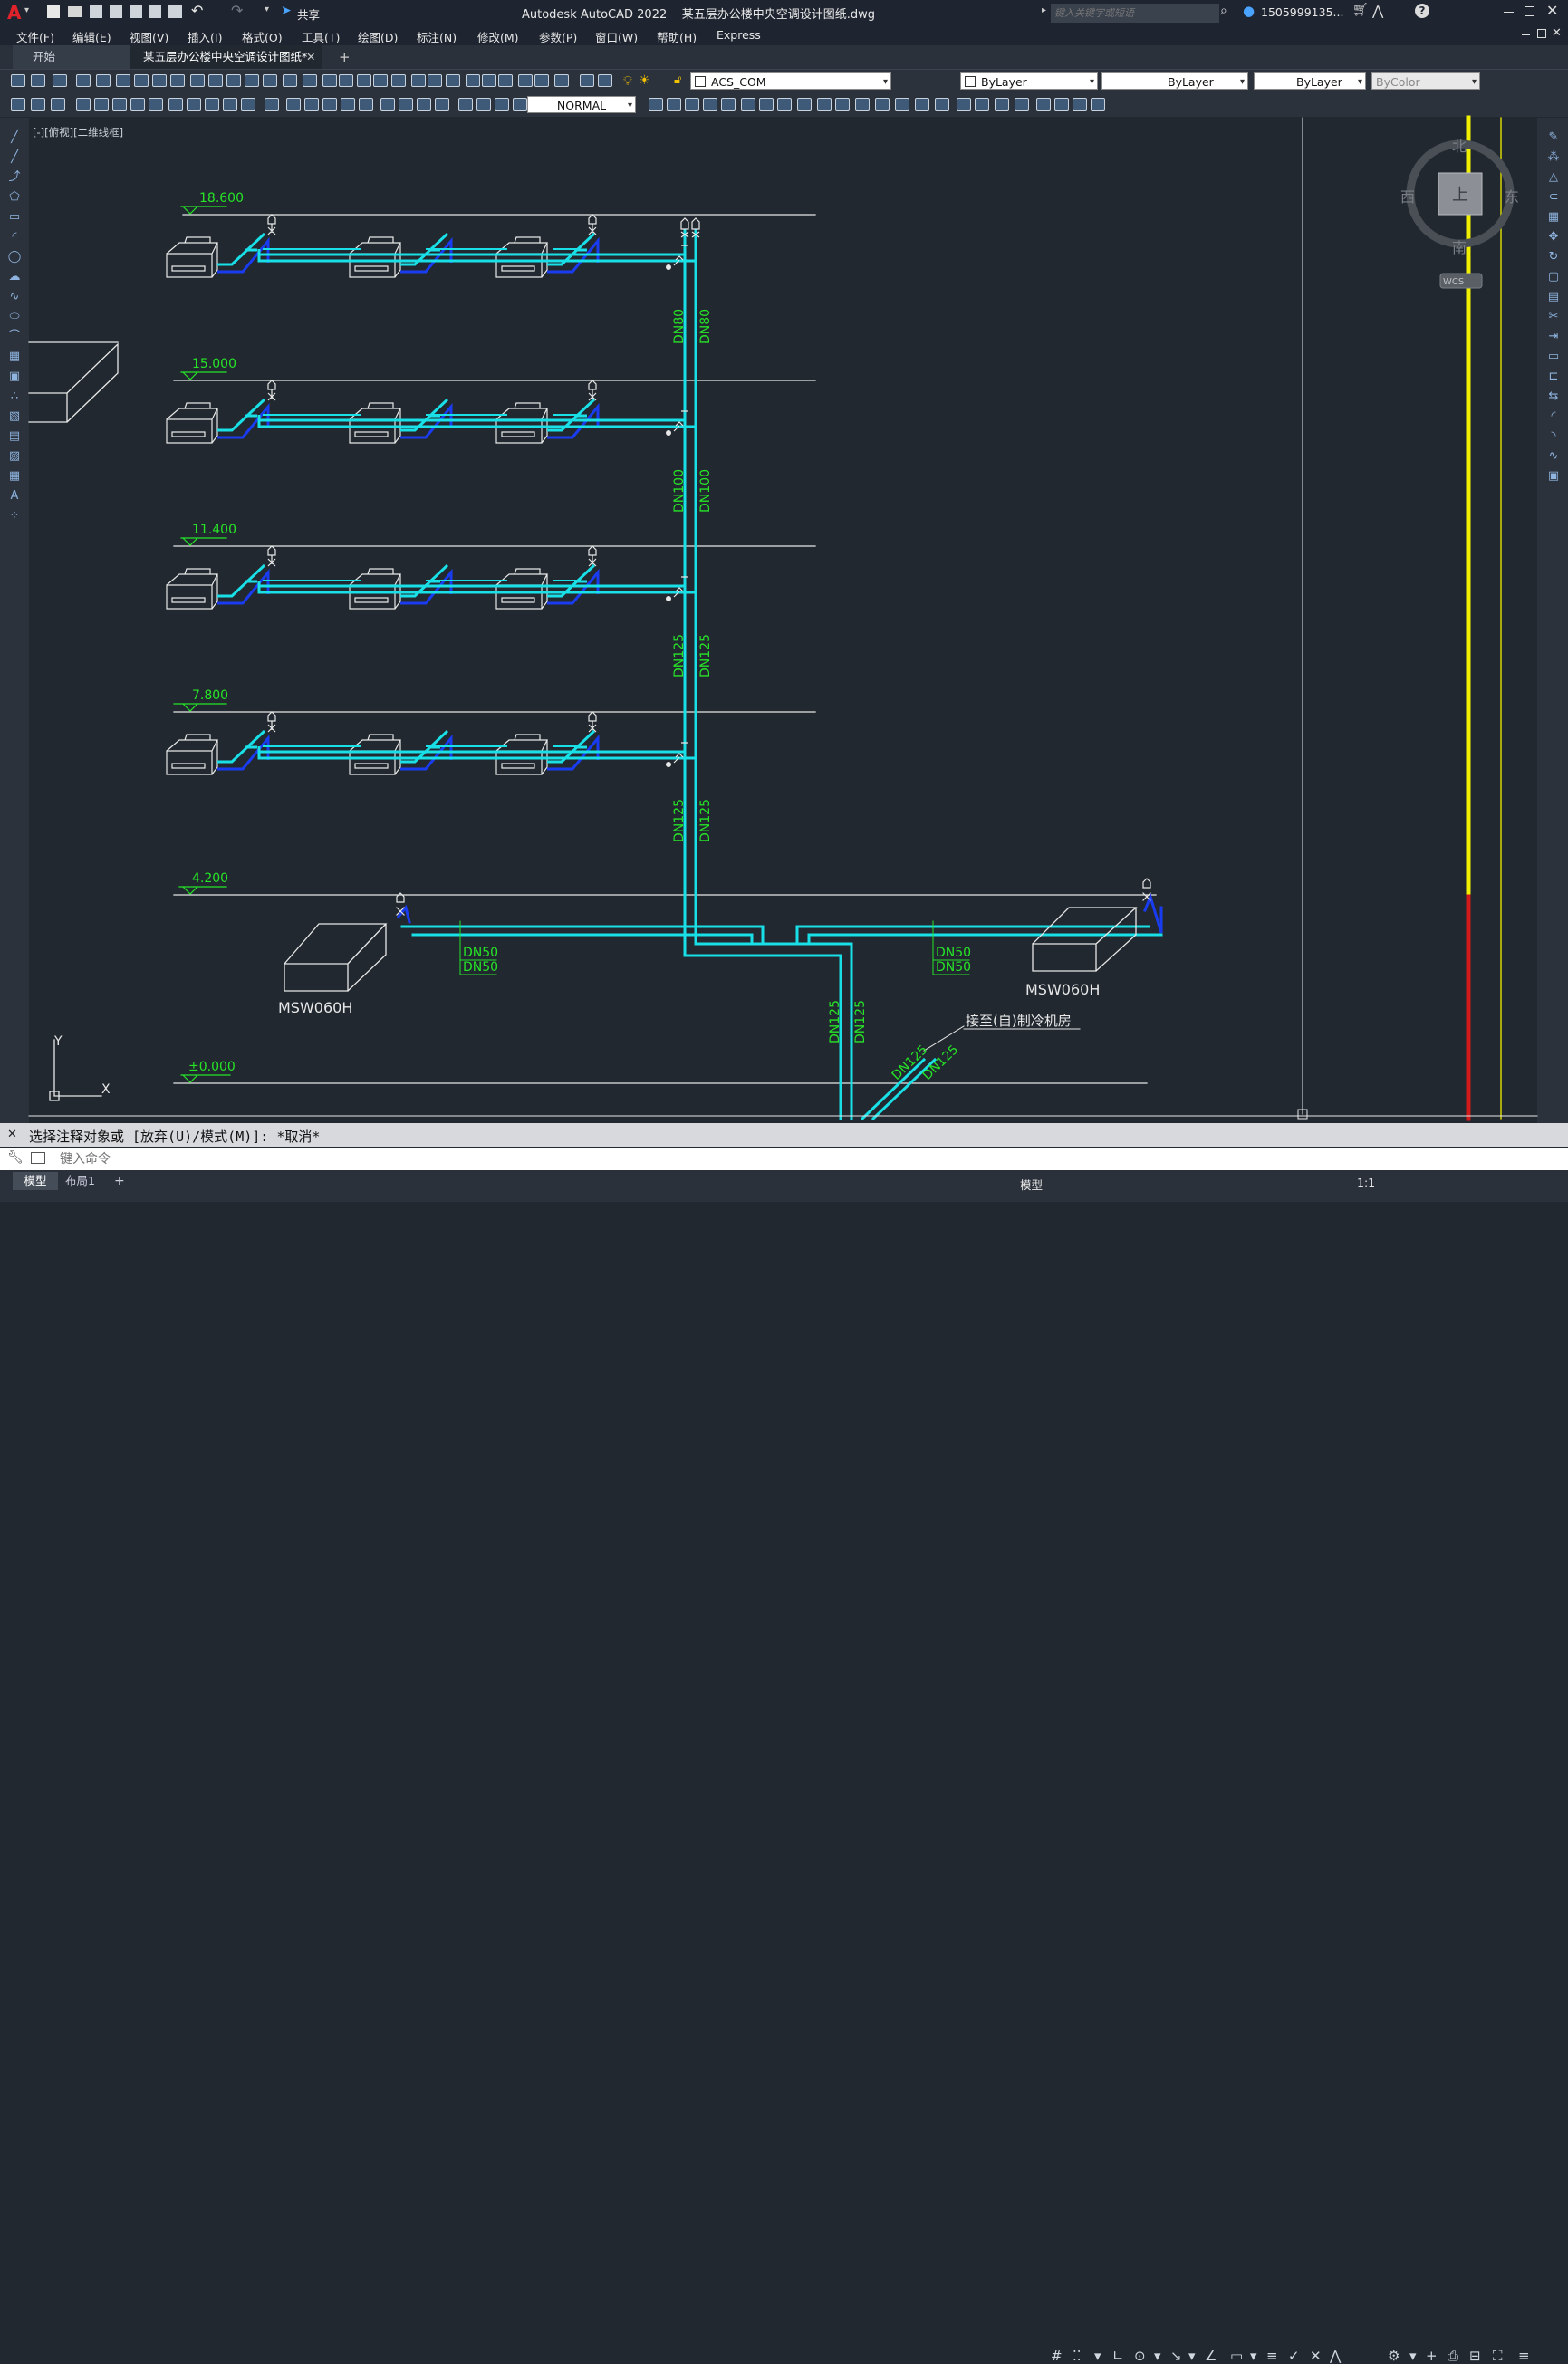 The height and width of the screenshot is (2364, 1568). Describe the element at coordinates (1294, 2356) in the screenshot. I see `status-toggle-icon: ✓` at that location.